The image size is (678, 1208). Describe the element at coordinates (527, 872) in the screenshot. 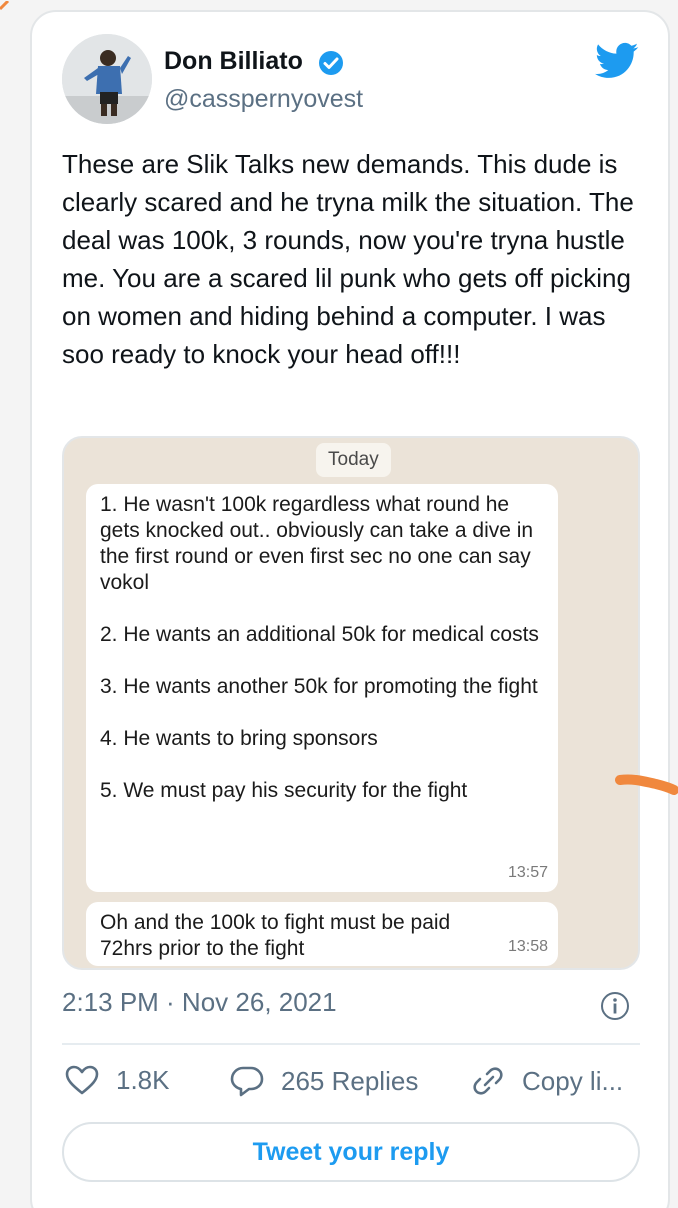

I see `message-time: 13:57` at that location.